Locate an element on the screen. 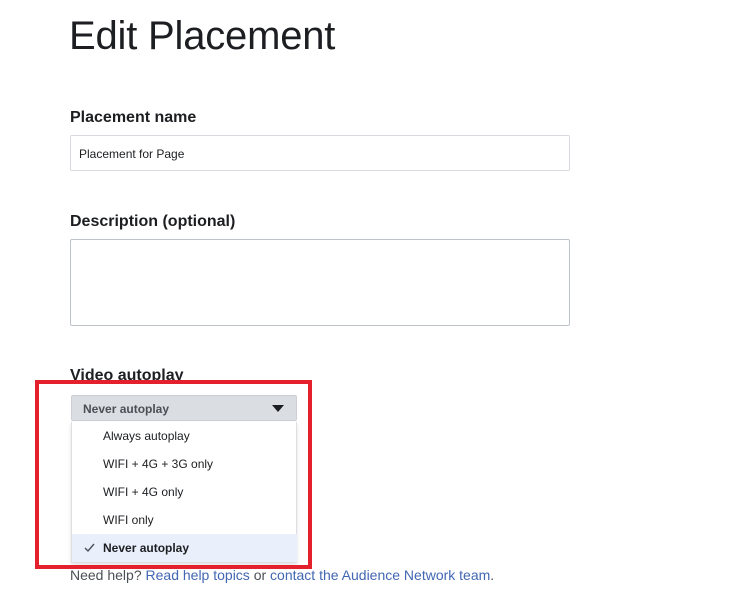  placement-name-input: Placement for Page is located at coordinates (320, 153).